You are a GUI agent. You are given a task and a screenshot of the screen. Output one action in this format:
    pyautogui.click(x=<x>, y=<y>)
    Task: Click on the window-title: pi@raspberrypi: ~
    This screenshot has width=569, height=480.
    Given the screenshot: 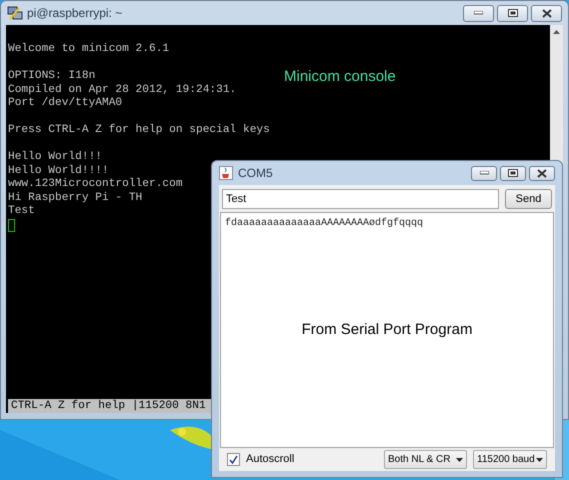 What is the action you would take?
    pyautogui.click(x=74, y=13)
    